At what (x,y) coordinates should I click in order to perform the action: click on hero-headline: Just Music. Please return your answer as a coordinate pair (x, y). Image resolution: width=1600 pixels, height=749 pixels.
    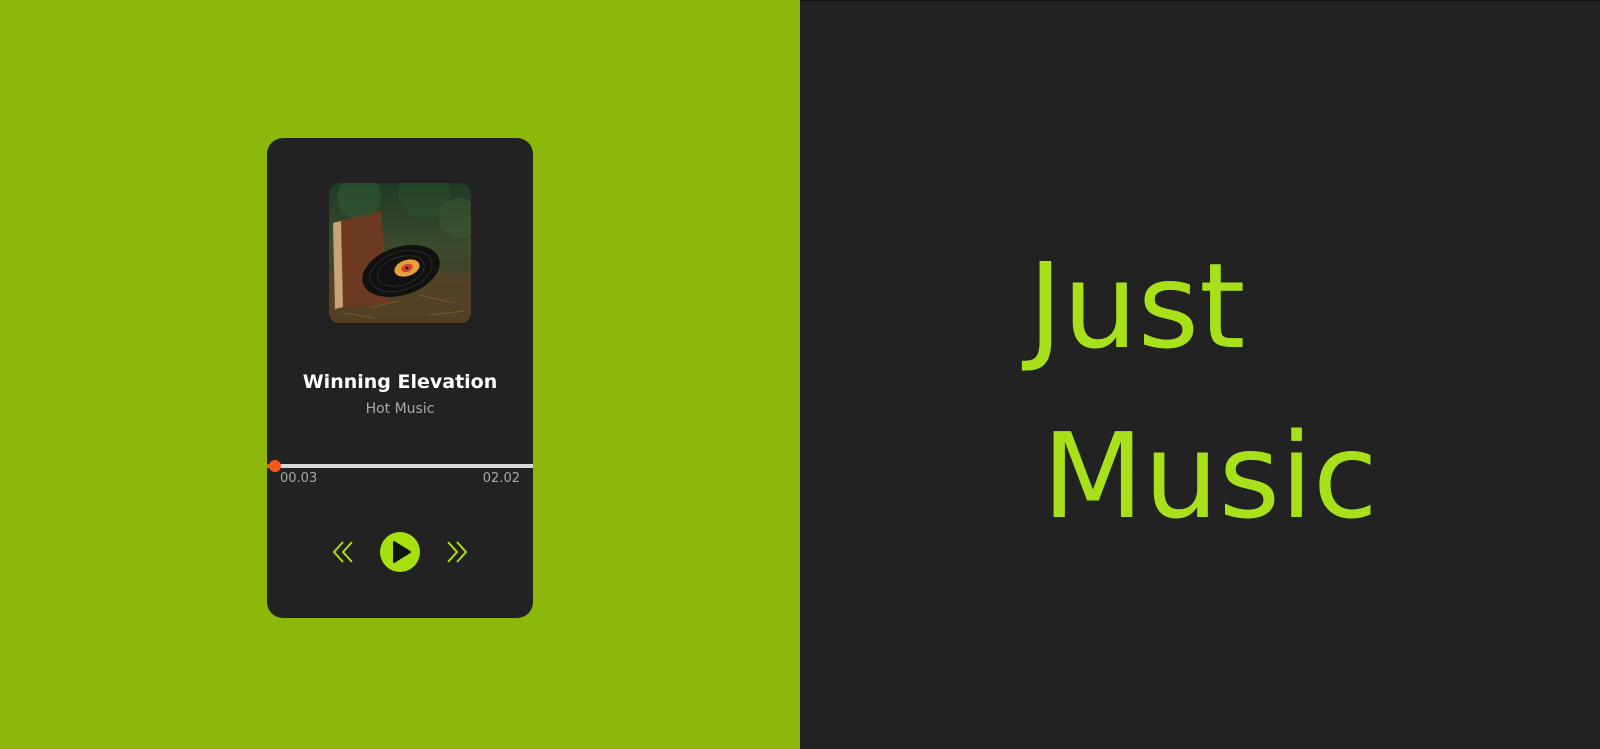
    Looking at the image, I should click on (1203, 391).